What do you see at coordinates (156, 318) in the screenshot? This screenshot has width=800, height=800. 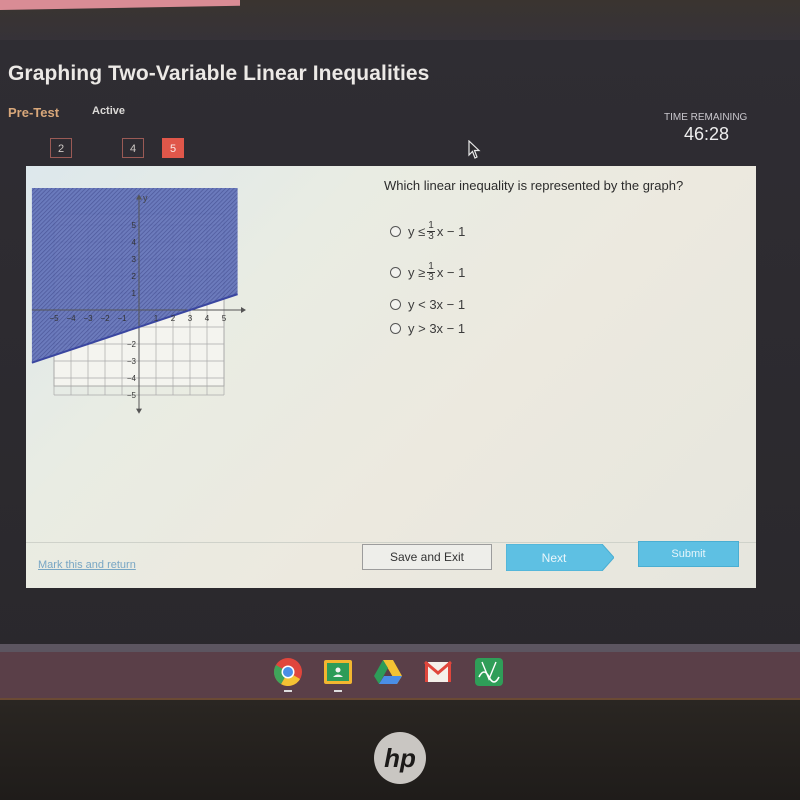 I see `x-tick-label: 1` at bounding box center [156, 318].